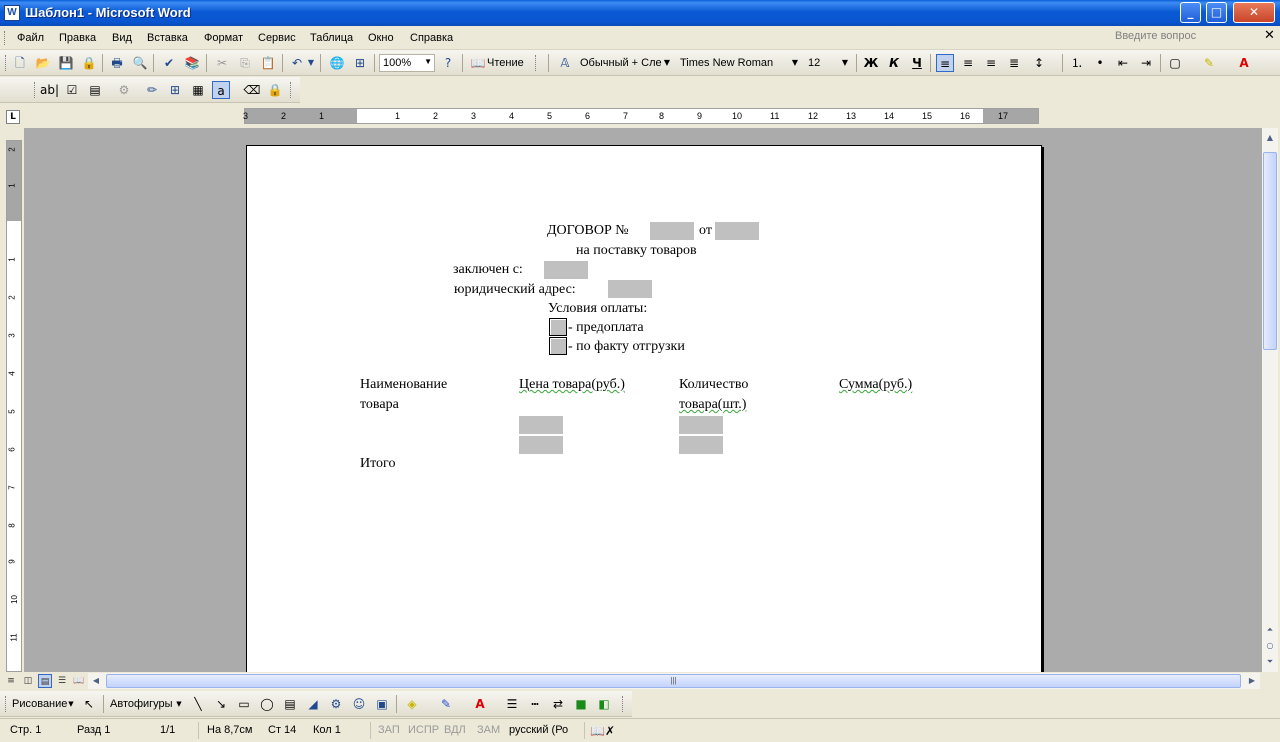 The height and width of the screenshot is (742, 1280). I want to click on rectangle-icon: ▭, so click(244, 704).